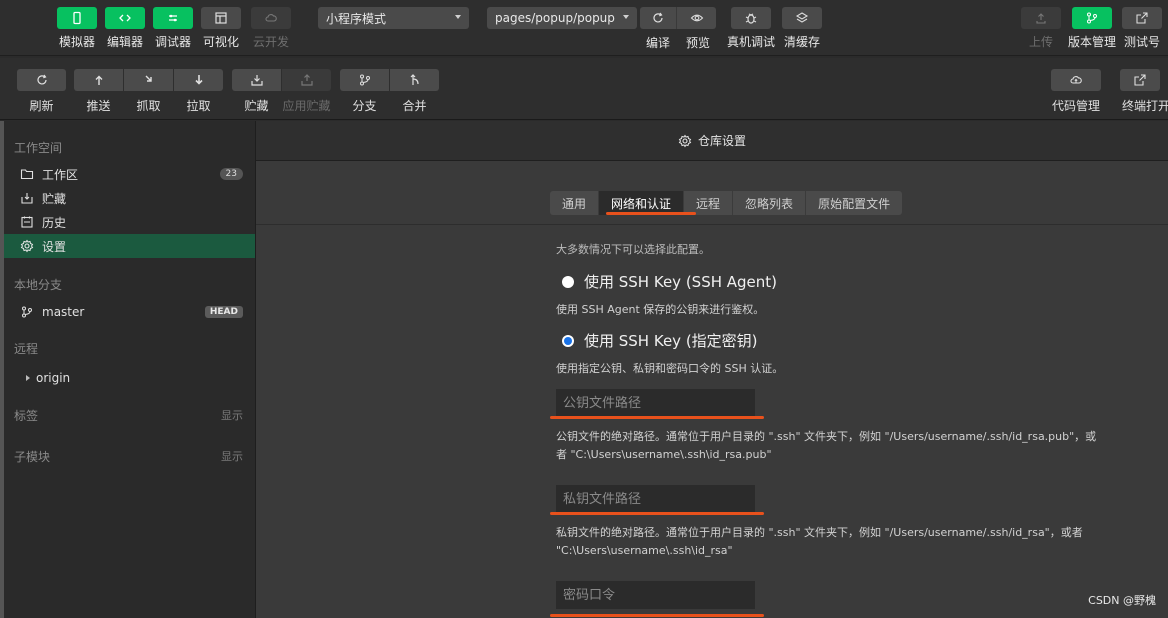 This screenshot has width=1168, height=618. Describe the element at coordinates (698, 42) in the screenshot. I see `preview-button: 预览` at that location.